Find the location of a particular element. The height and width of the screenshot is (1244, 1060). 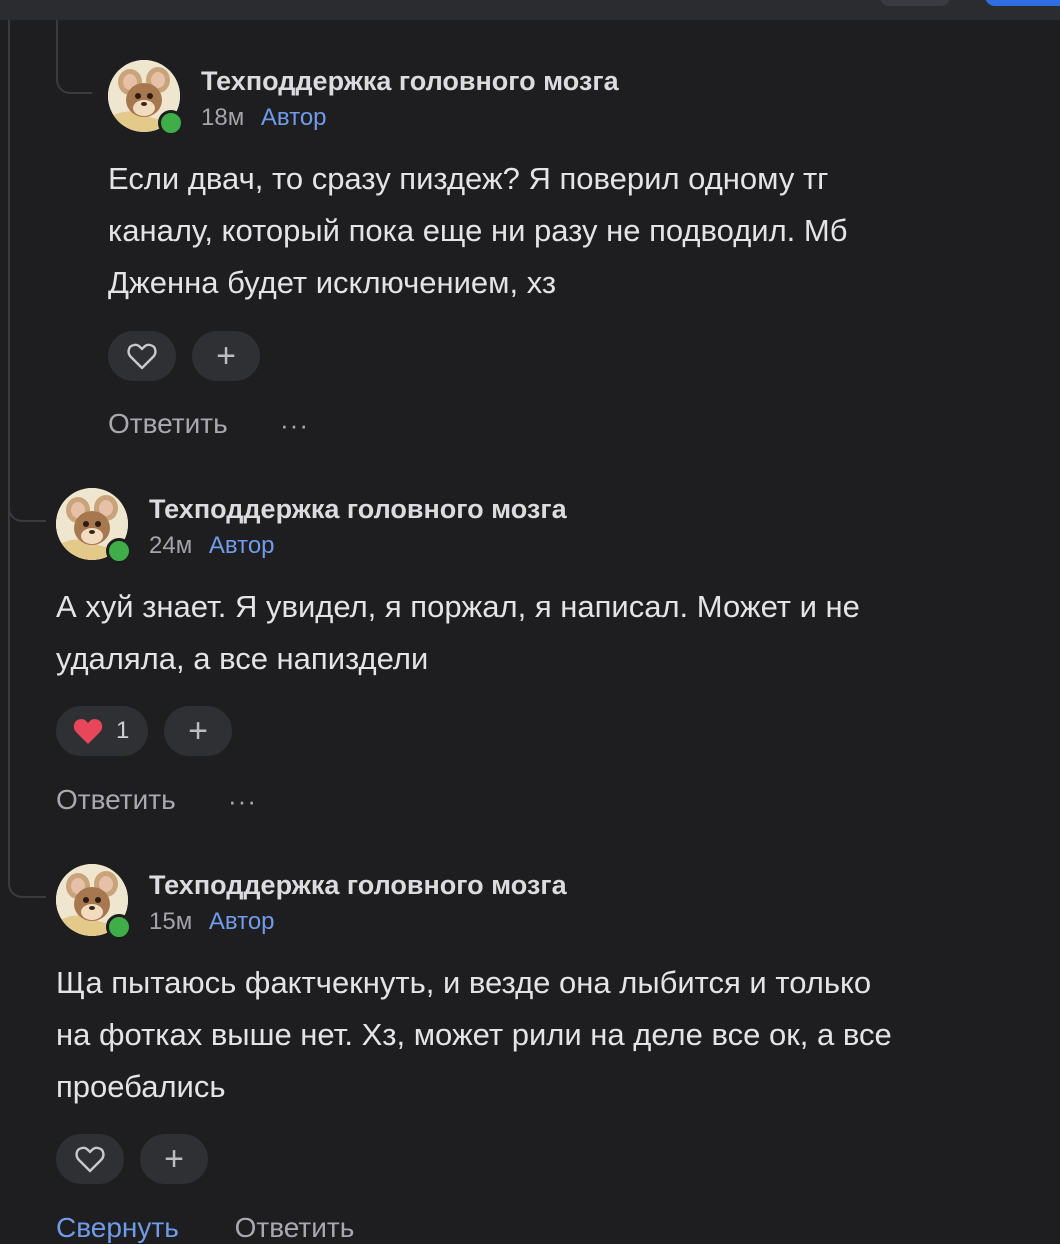

comment-time: 15м is located at coordinates (170, 921).